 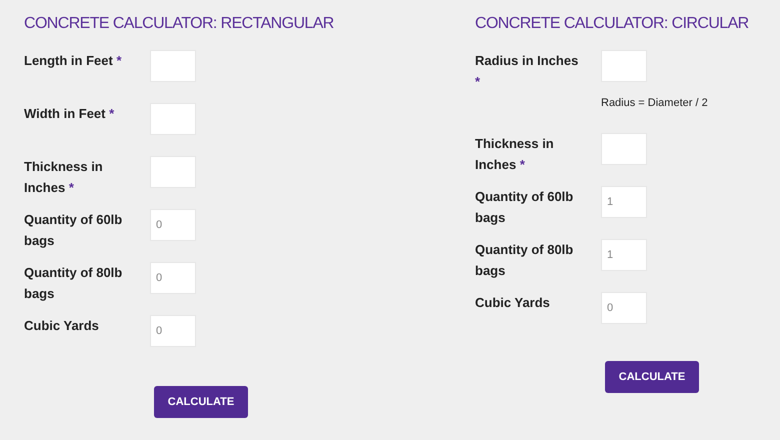 What do you see at coordinates (612, 24) in the screenshot?
I see `calculator-title: CONCRETE CALCULATOR: CIRCULAR` at bounding box center [612, 24].